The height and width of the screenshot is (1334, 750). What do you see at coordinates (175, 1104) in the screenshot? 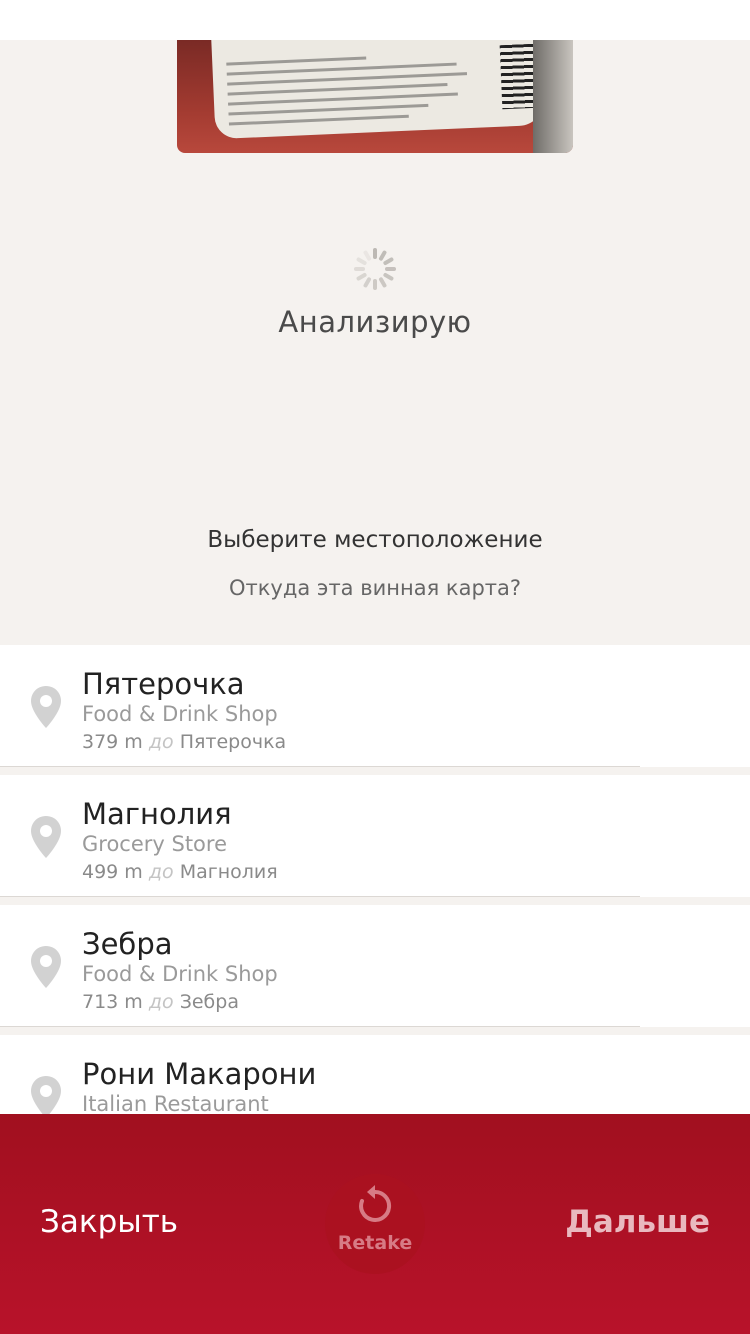
I see `location-category: Italian Restaurant` at bounding box center [175, 1104].